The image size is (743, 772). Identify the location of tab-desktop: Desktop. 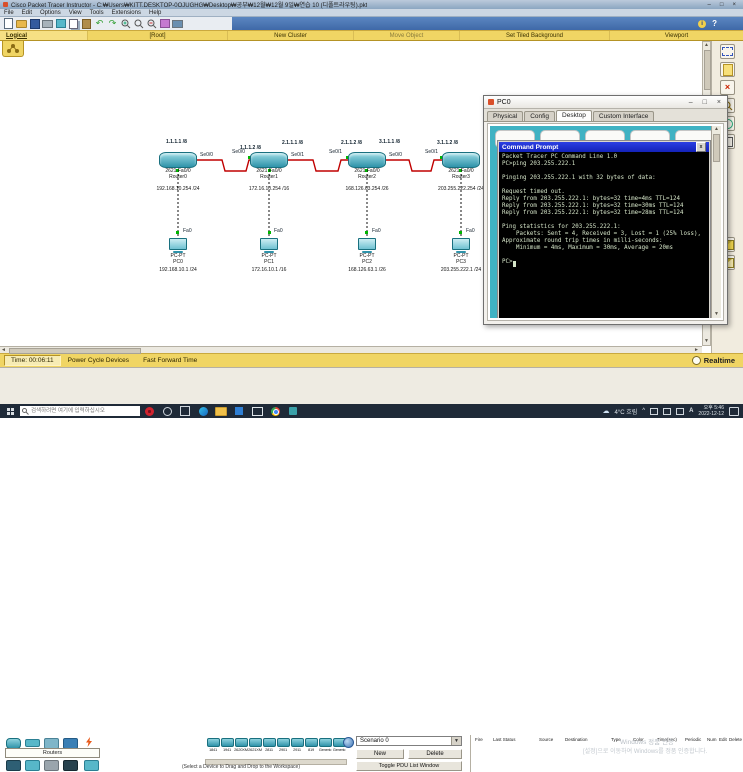
(574, 115).